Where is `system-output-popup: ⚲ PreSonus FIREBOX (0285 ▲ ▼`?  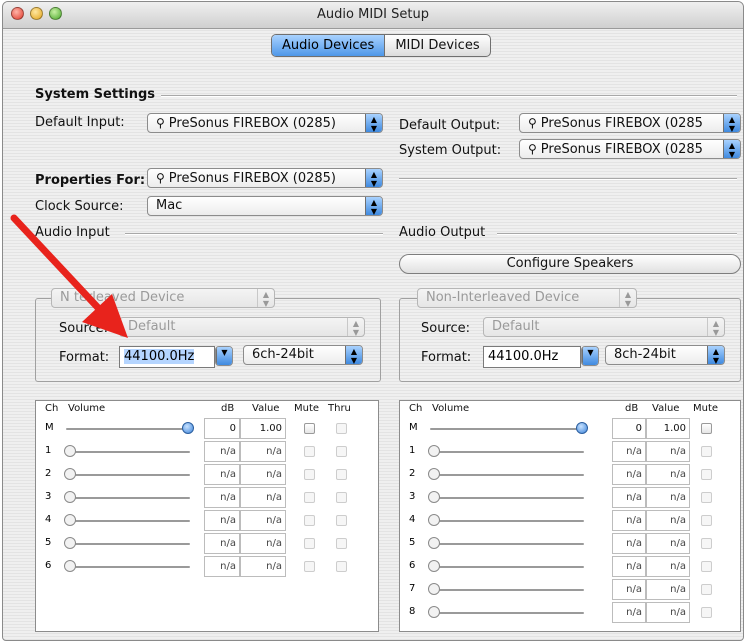
system-output-popup: ⚲ PreSonus FIREBOX (0285 ▲ ▼ is located at coordinates (630, 149).